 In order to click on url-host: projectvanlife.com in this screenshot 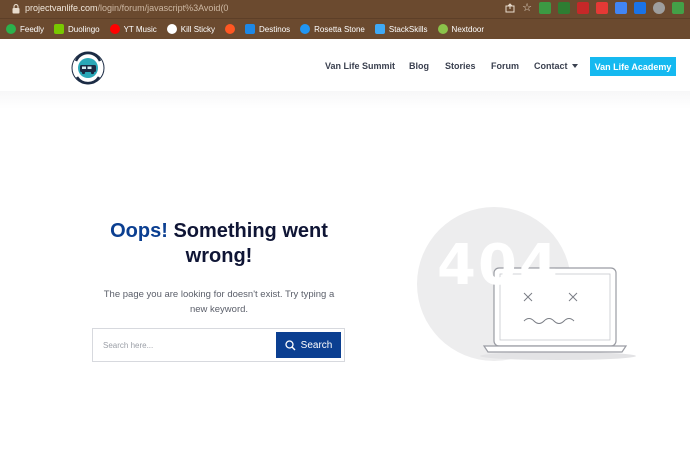, I will do `click(61, 8)`.